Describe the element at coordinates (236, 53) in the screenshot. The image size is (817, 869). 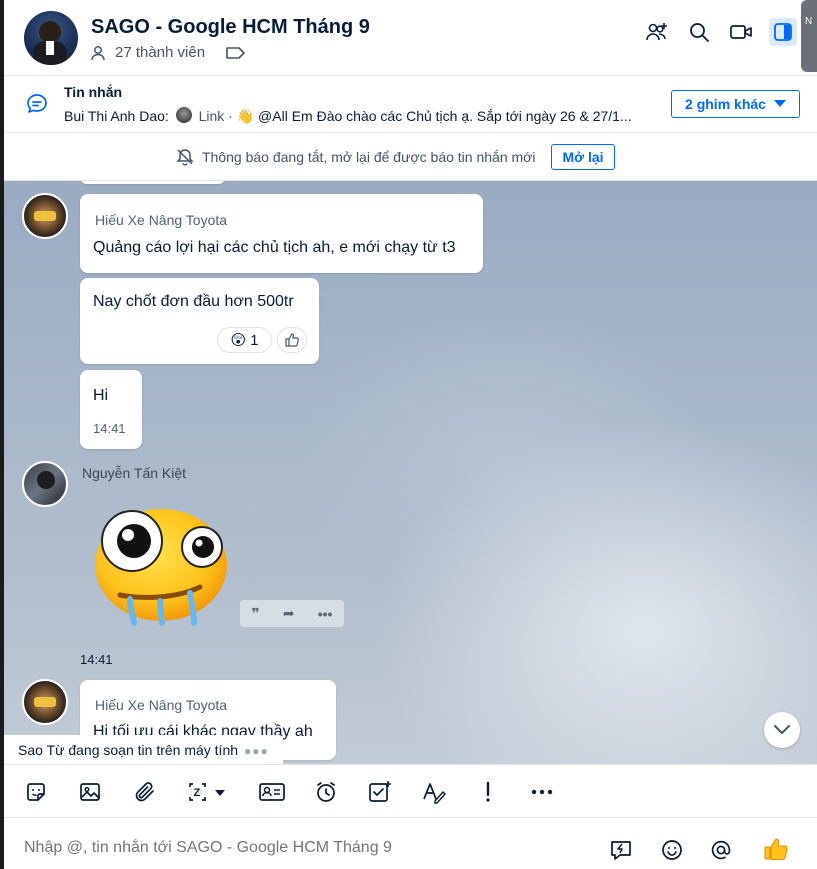
I see `tag-icon` at that location.